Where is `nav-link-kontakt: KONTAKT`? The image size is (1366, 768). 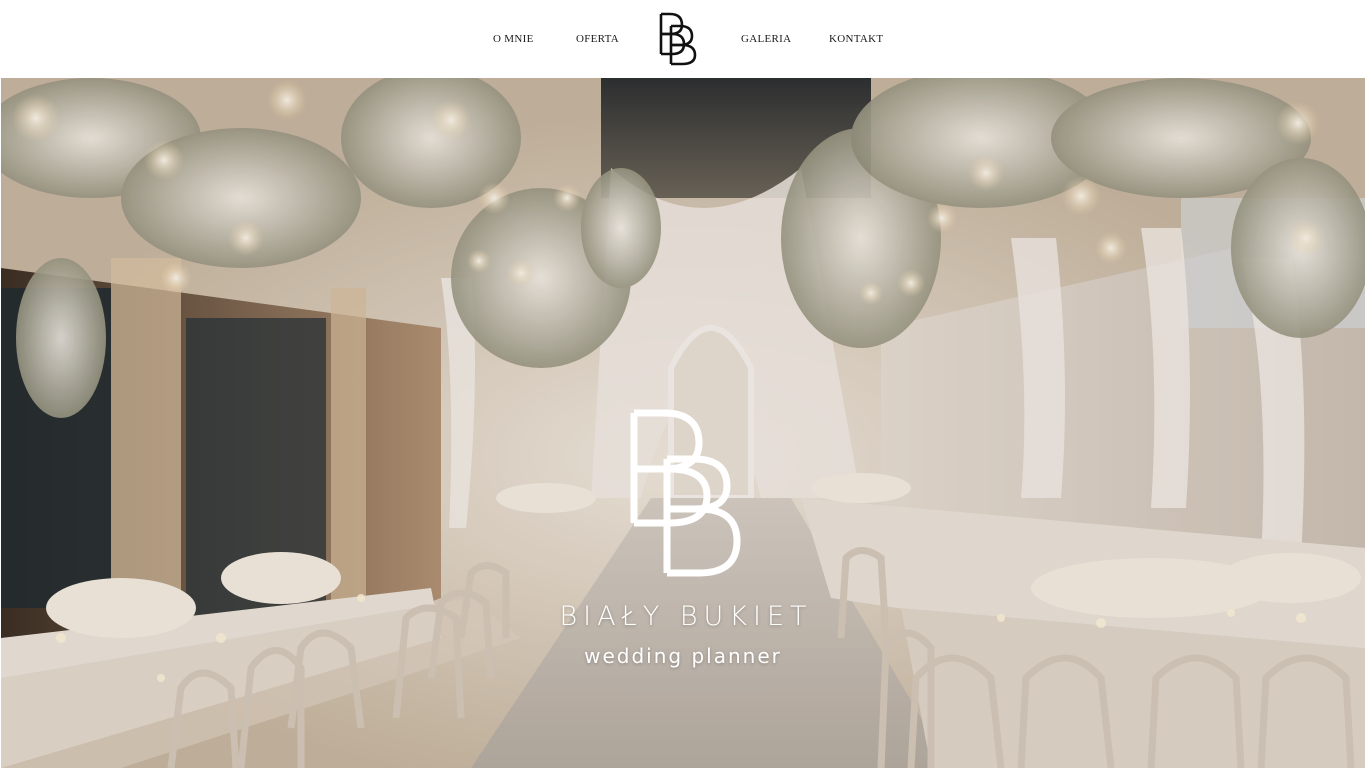
nav-link-kontakt: KONTAKT is located at coordinates (856, 39).